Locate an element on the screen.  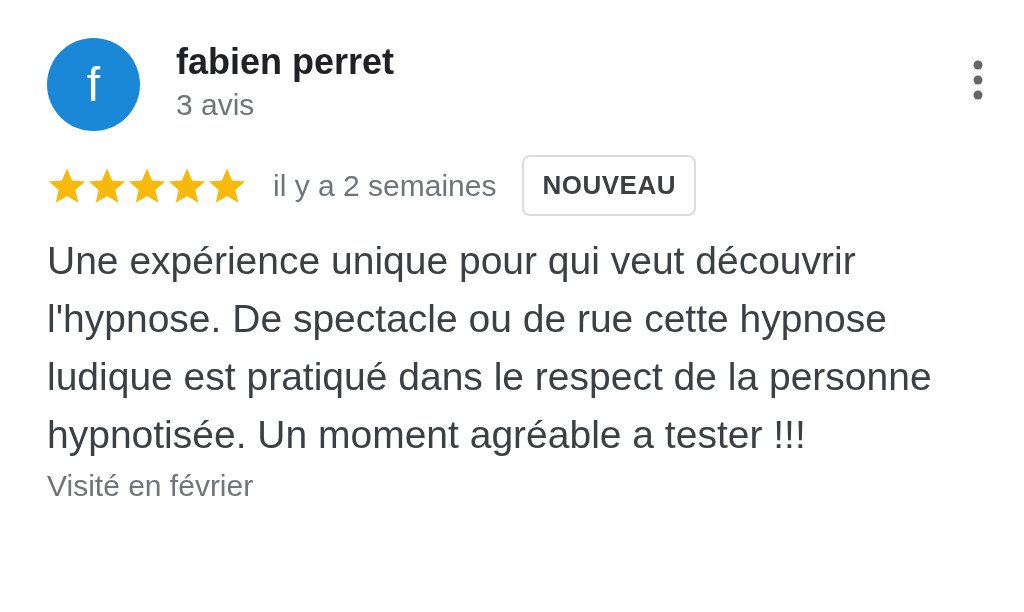
new-badge: NOUVEAU is located at coordinates (609, 185).